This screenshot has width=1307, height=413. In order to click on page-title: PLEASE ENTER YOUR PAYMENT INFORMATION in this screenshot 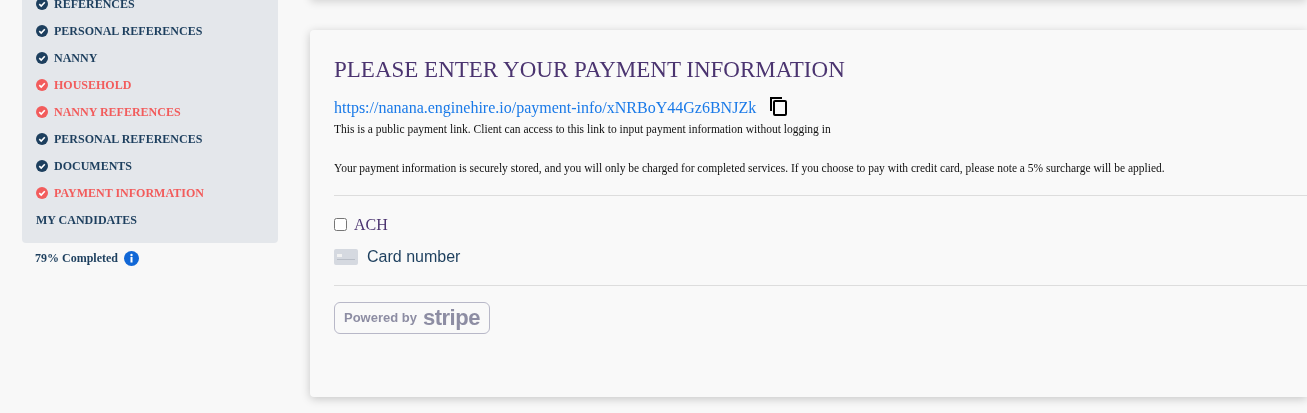, I will do `click(590, 70)`.